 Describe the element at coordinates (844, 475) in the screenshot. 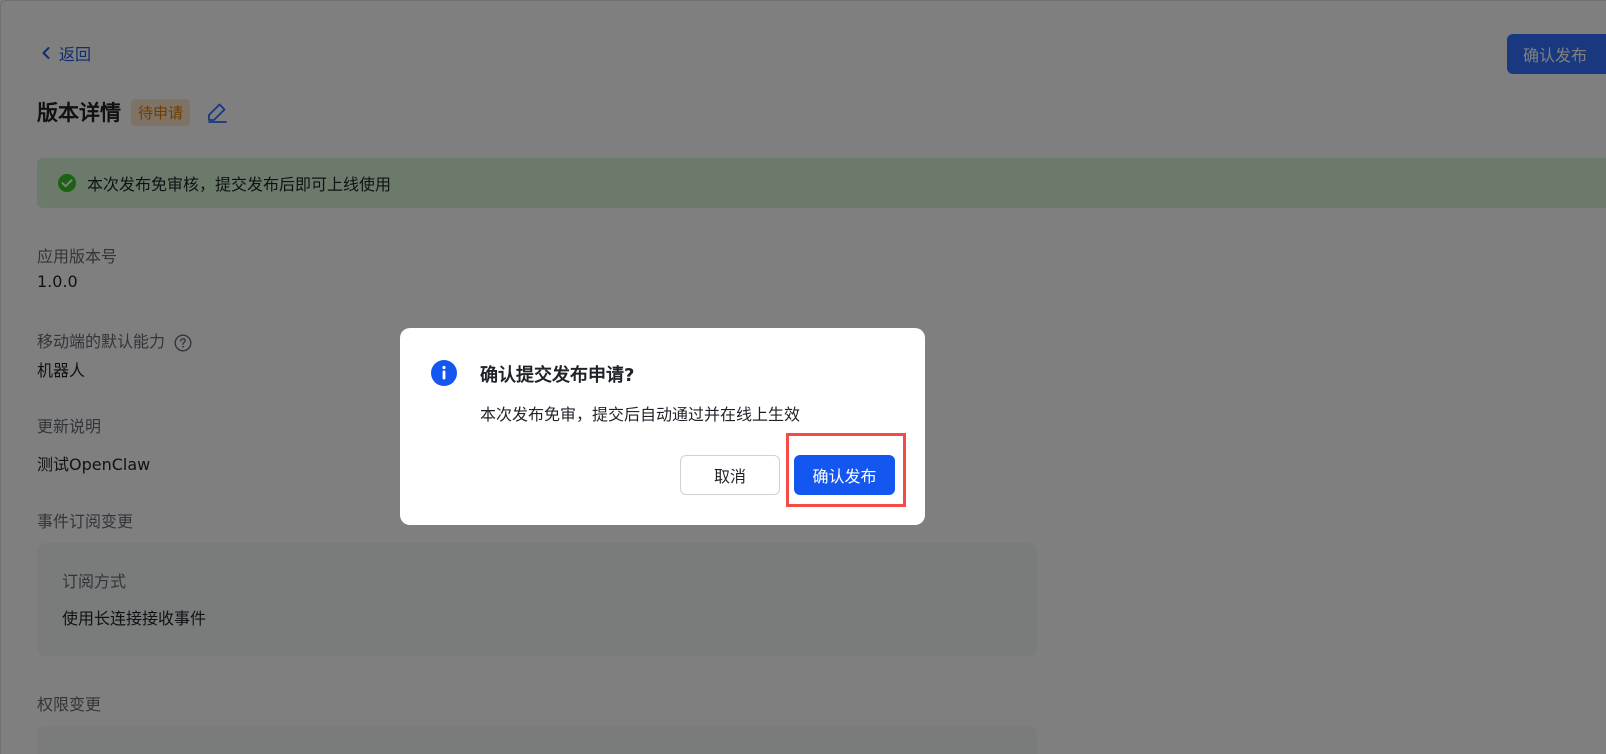

I see `confirm-publish-button: 确认发布` at that location.